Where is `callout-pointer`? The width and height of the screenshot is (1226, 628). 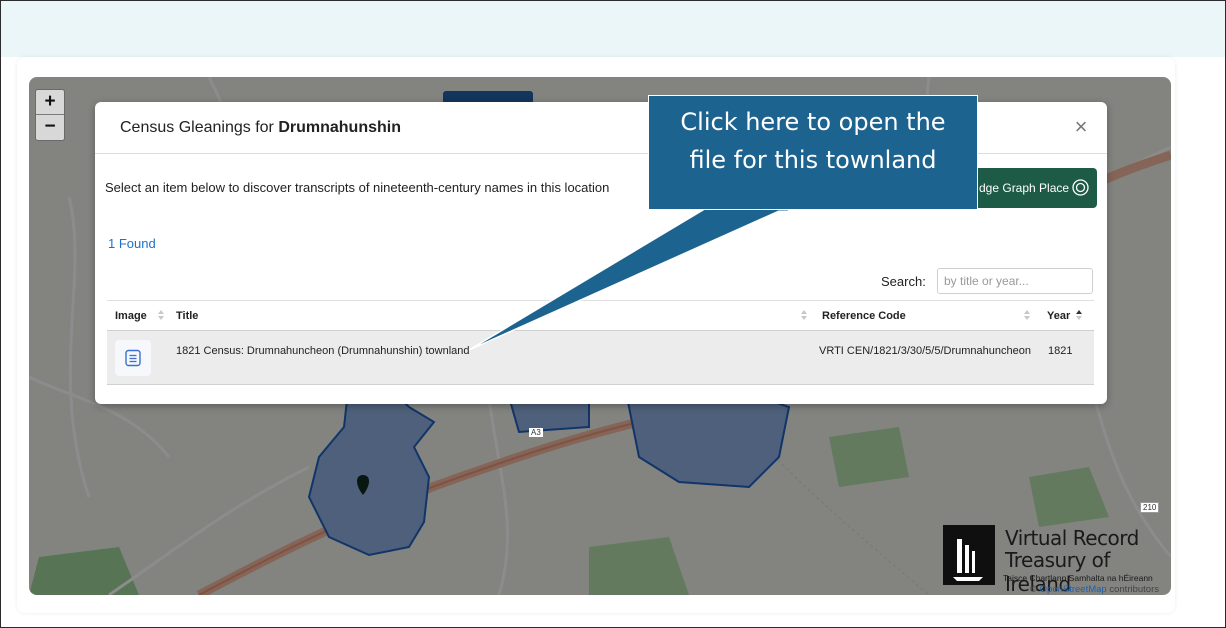 callout-pointer is located at coordinates (628, 278).